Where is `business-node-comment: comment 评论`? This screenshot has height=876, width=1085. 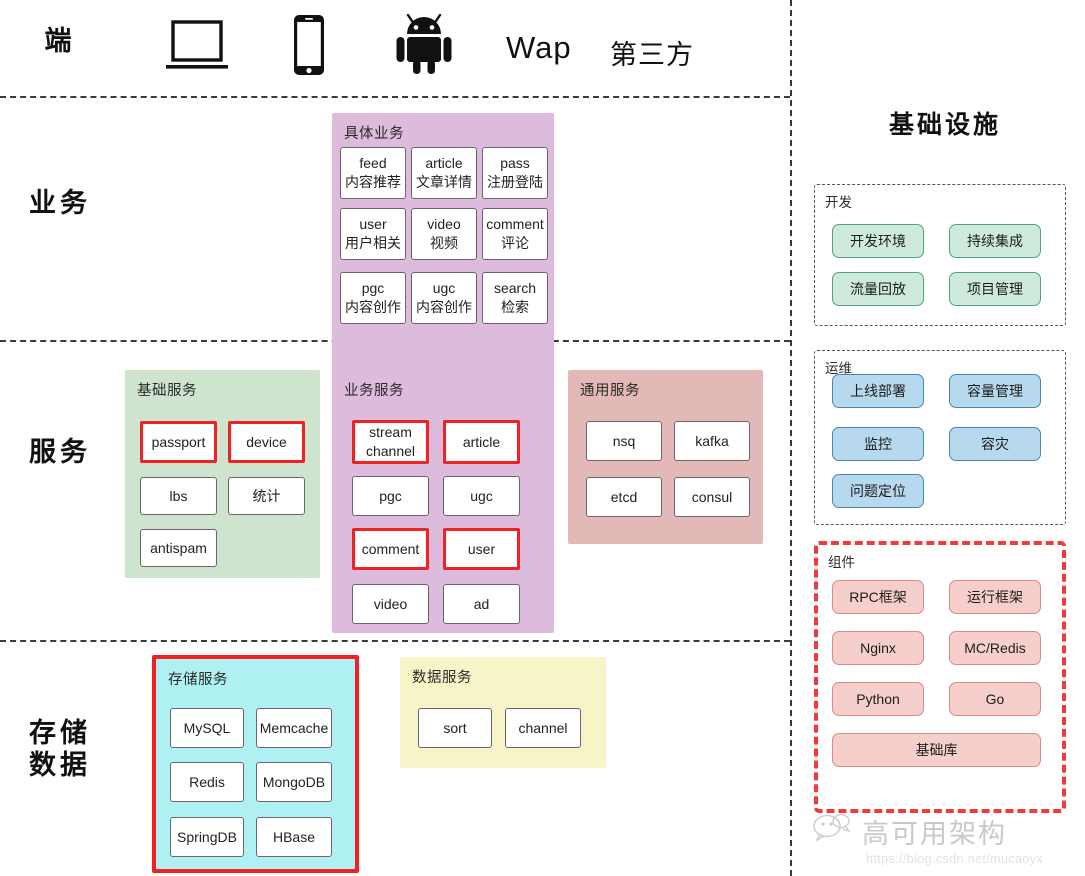
business-node-comment: comment 评论 is located at coordinates (515, 234).